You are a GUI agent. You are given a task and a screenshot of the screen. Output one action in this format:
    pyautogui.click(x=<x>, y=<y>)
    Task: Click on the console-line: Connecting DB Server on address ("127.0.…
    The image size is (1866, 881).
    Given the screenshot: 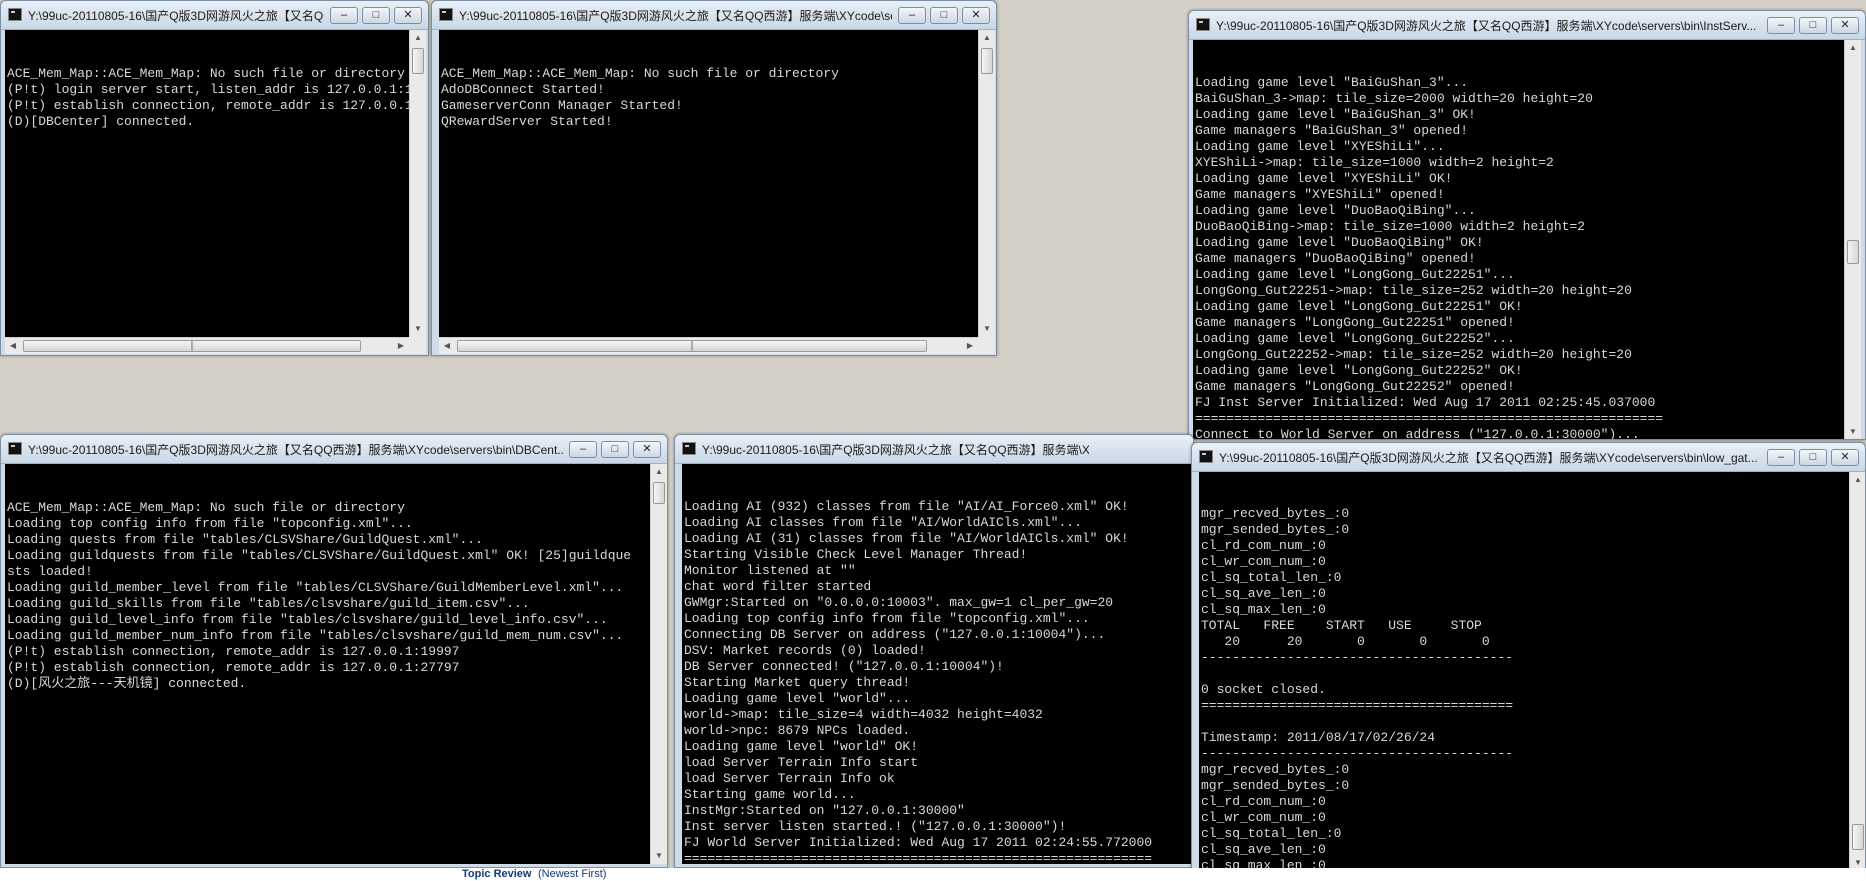 What is the action you would take?
    pyautogui.click(x=895, y=634)
    